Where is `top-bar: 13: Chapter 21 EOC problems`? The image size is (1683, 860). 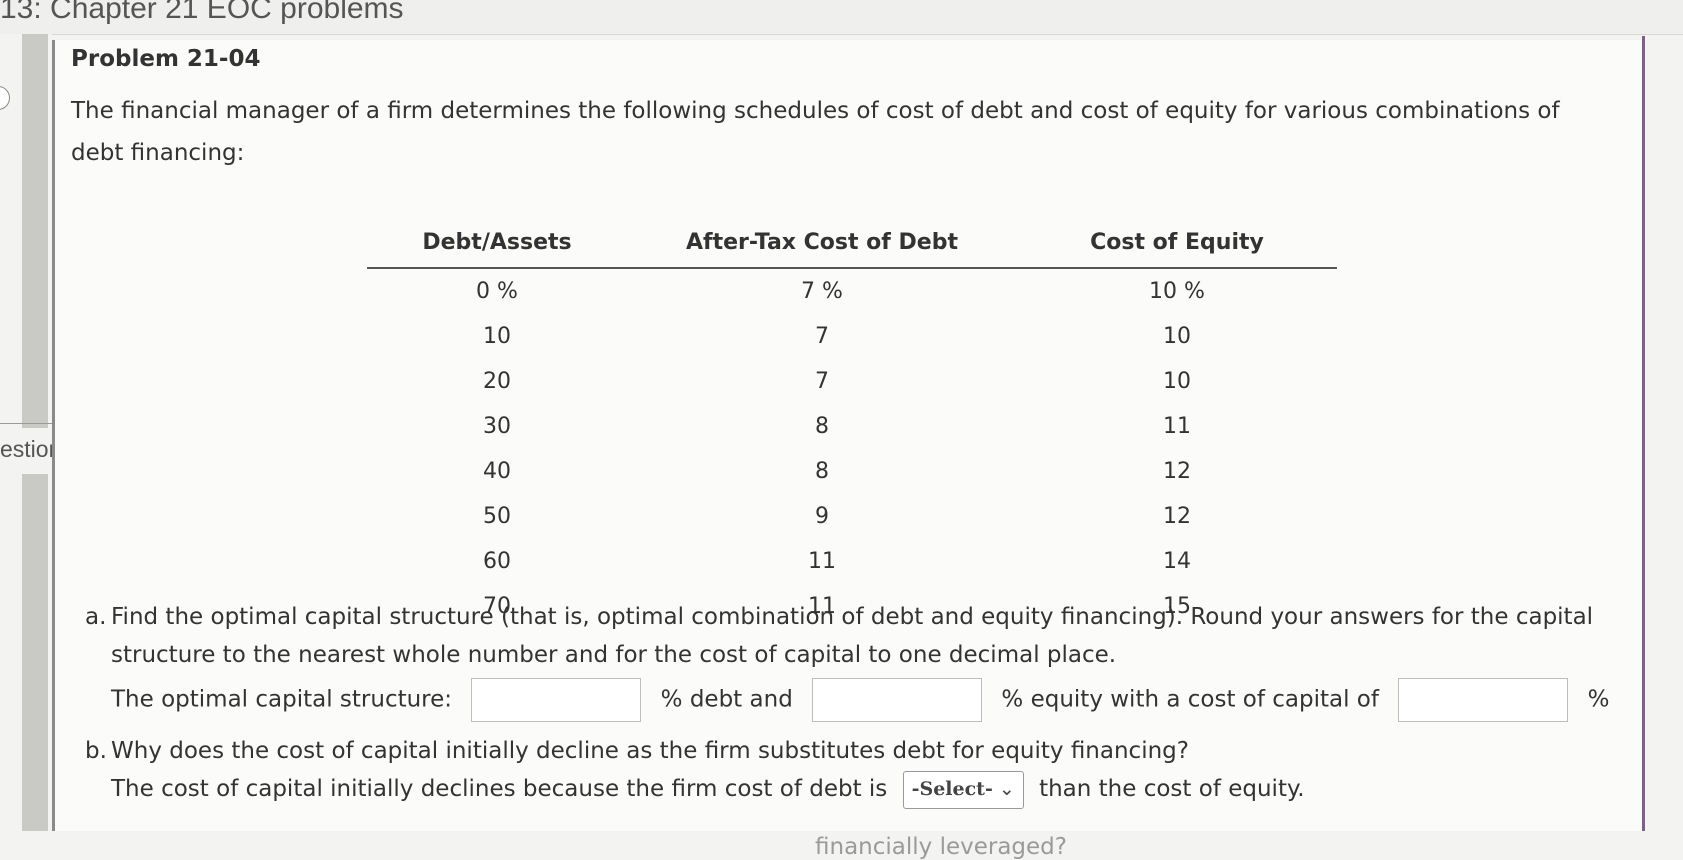
top-bar: 13: Chapter 21 EOC problems is located at coordinates (841, 17).